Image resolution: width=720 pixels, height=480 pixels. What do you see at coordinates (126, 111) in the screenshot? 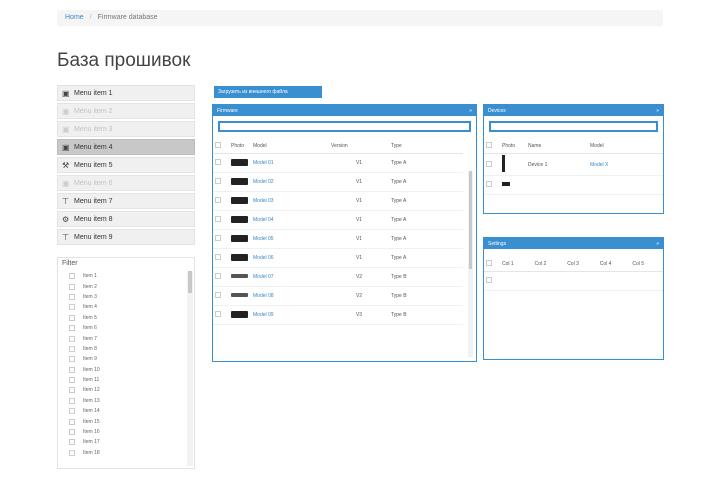
I see `sidebar-item: ▣ Menu item 2` at bounding box center [126, 111].